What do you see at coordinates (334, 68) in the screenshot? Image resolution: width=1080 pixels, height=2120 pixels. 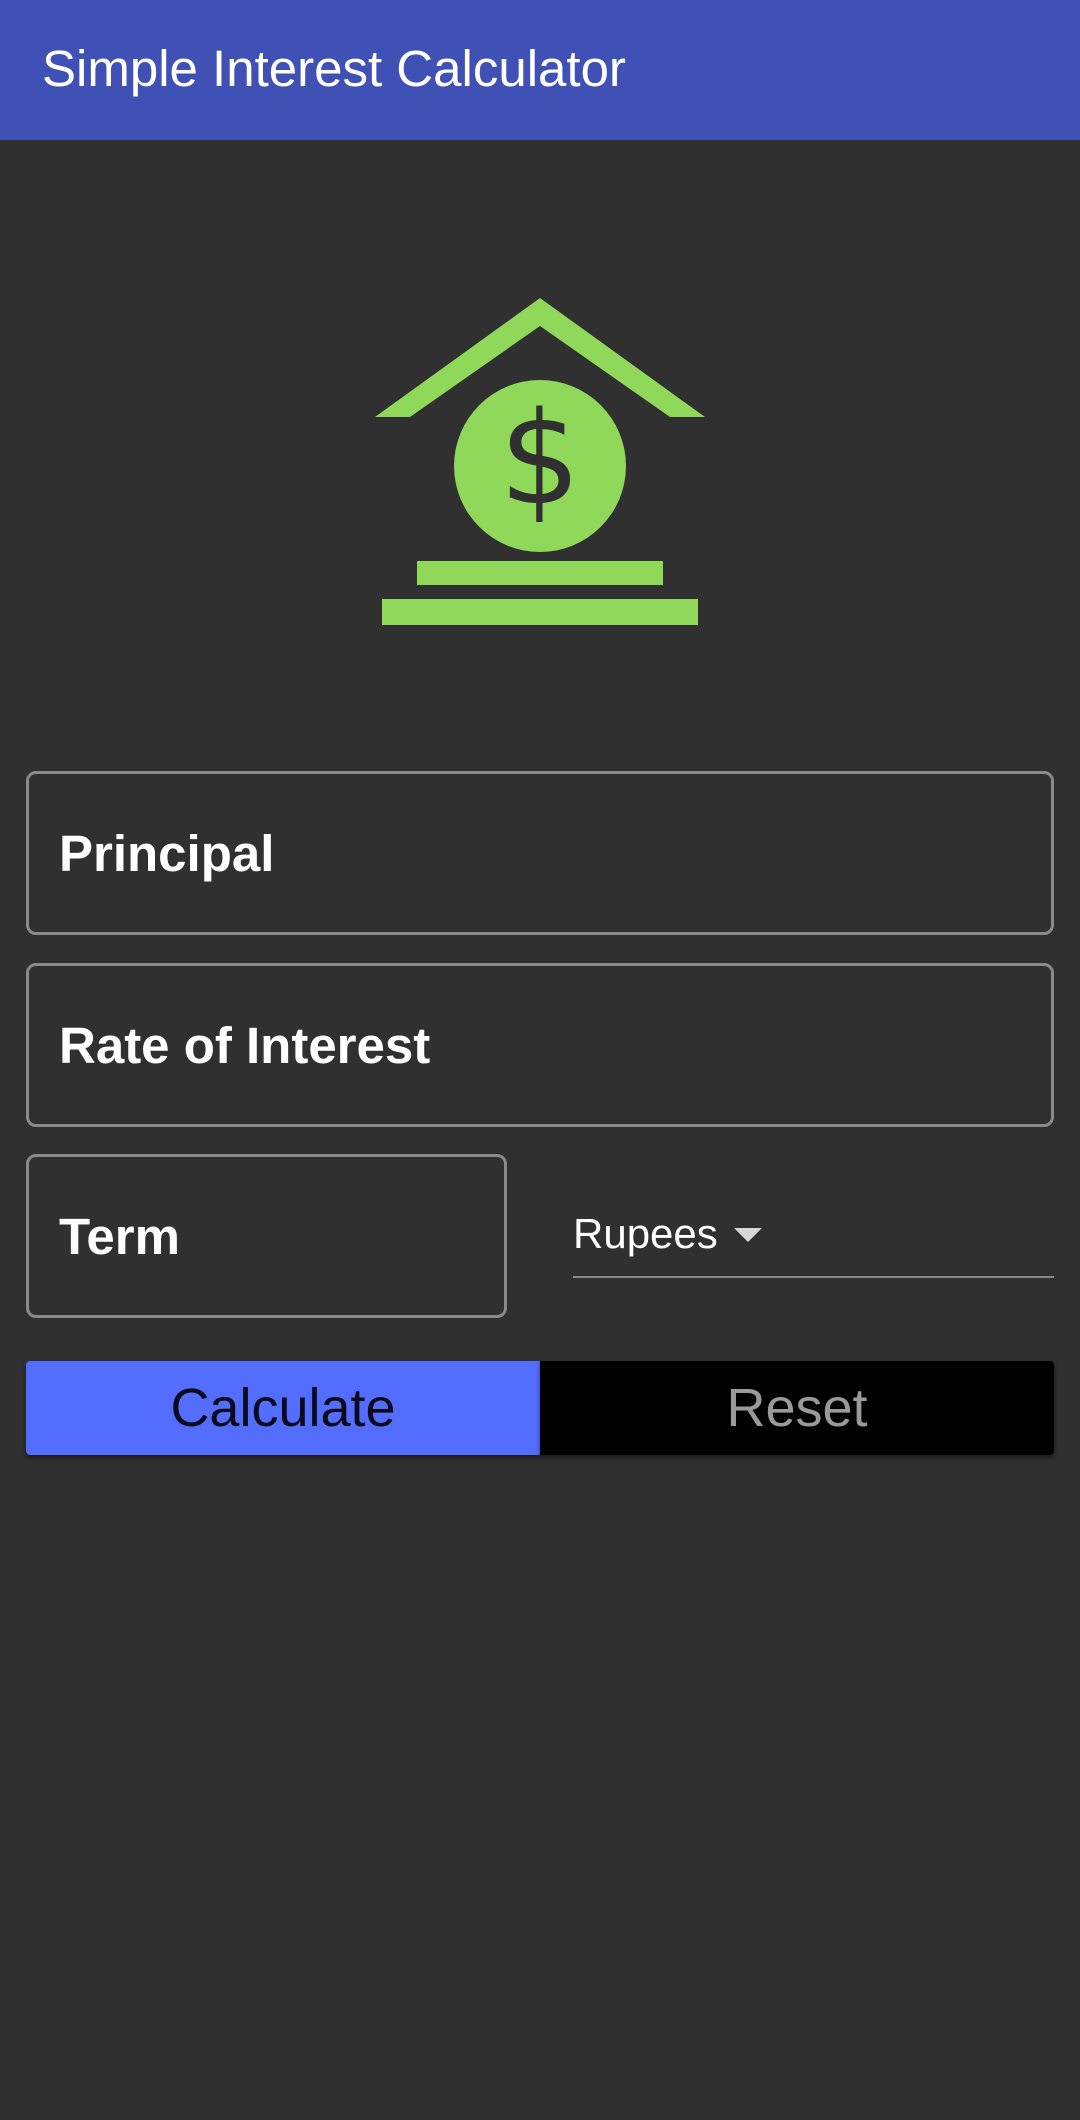 I see `app-title: Simple Interest Calculator` at bounding box center [334, 68].